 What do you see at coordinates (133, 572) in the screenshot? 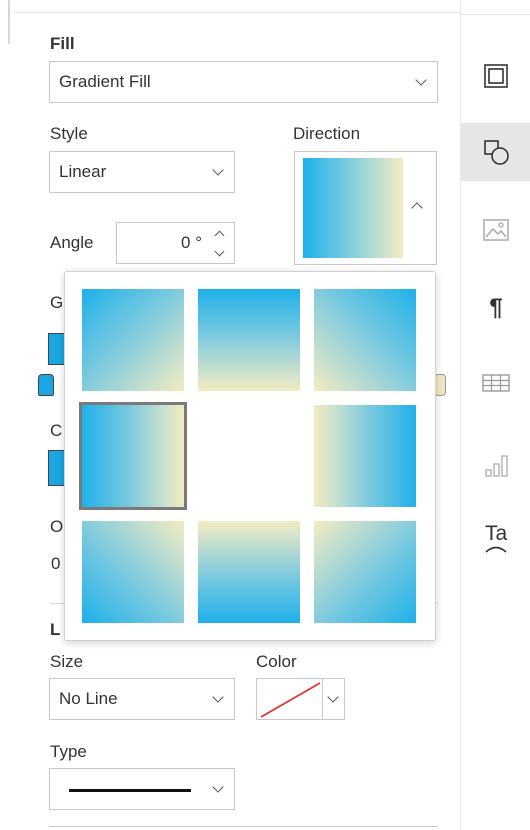
I see `direction-option-from-bottom-left` at bounding box center [133, 572].